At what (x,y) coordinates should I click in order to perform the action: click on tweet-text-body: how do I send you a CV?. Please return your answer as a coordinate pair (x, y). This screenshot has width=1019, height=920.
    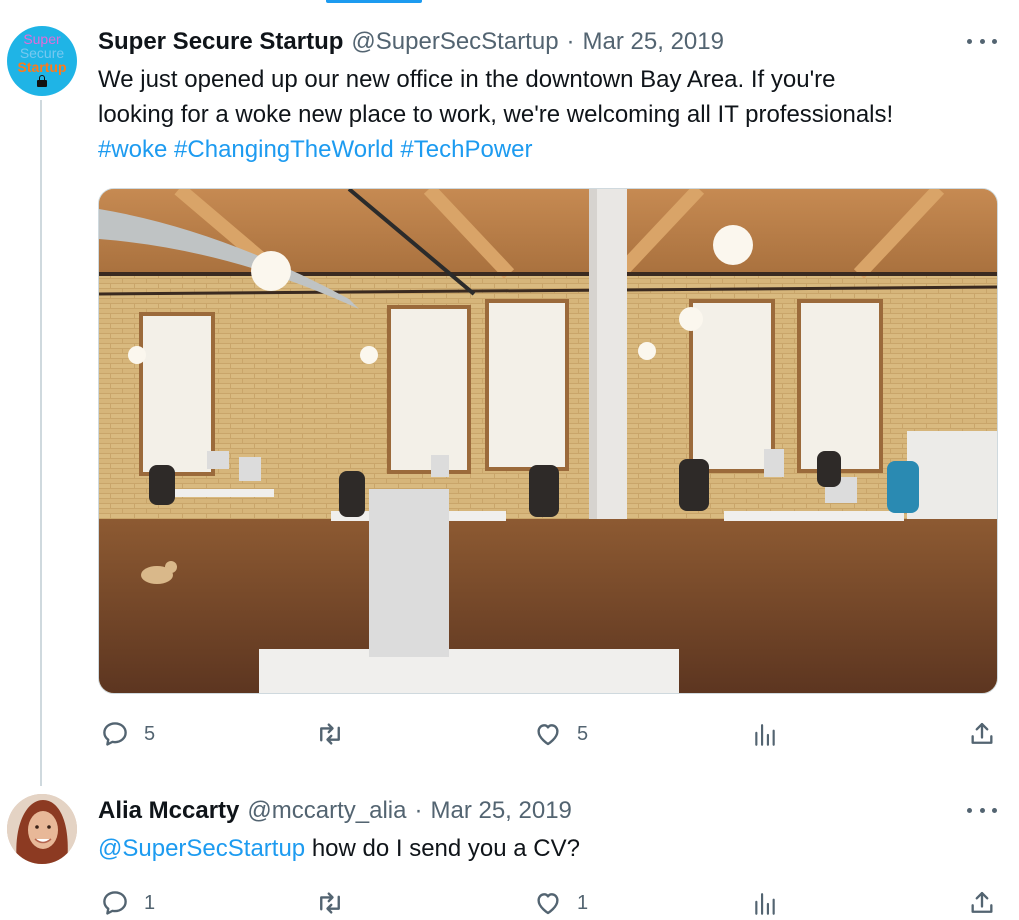
    Looking at the image, I should click on (445, 848).